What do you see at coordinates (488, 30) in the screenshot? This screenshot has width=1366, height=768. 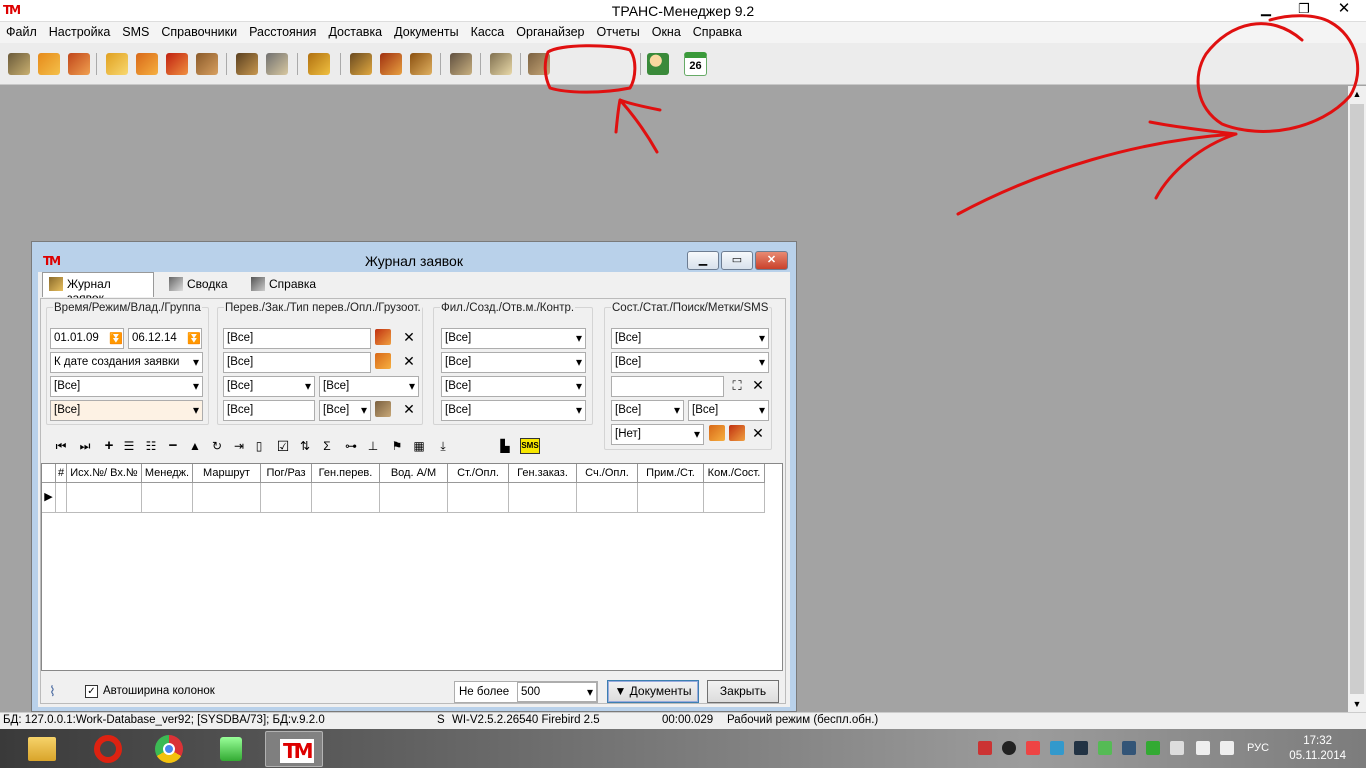 I see `menu-cash: Касса` at bounding box center [488, 30].